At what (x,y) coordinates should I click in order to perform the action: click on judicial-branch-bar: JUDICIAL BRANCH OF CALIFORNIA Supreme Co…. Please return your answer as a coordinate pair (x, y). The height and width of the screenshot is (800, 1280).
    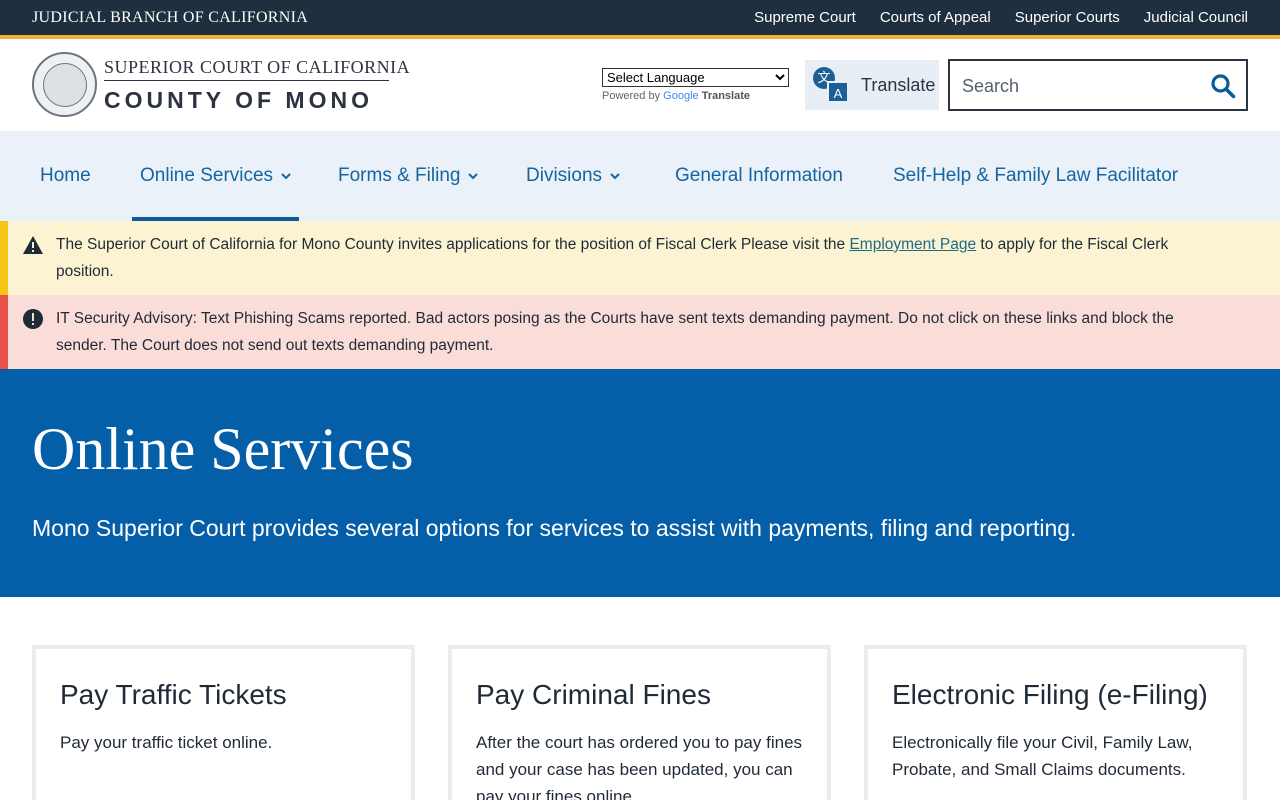
    Looking at the image, I should click on (640, 19).